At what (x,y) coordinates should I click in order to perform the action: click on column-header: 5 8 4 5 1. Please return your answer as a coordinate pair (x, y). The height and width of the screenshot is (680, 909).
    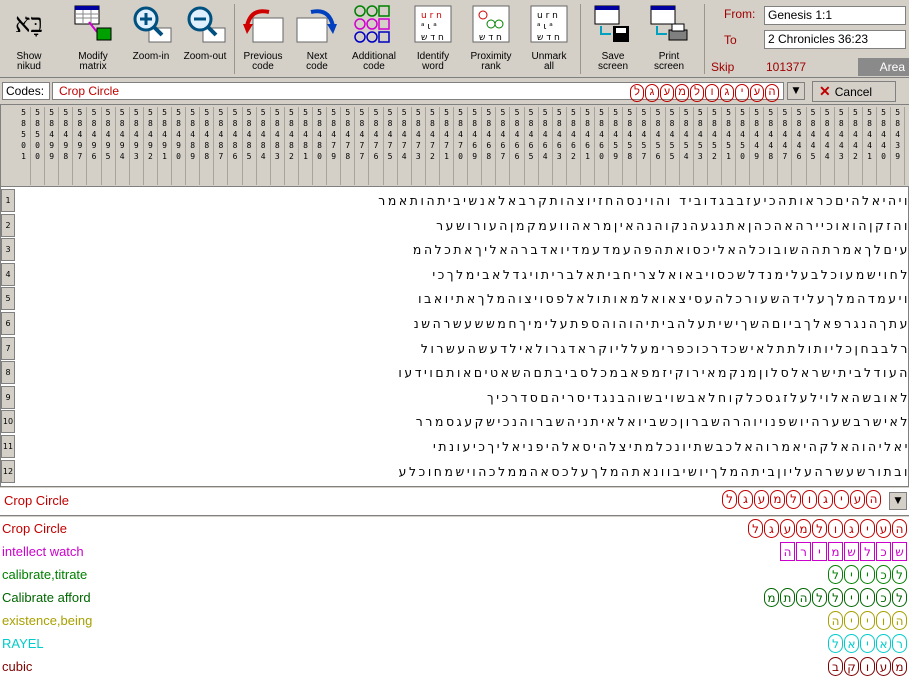
    Looking at the image, I should click on (729, 146).